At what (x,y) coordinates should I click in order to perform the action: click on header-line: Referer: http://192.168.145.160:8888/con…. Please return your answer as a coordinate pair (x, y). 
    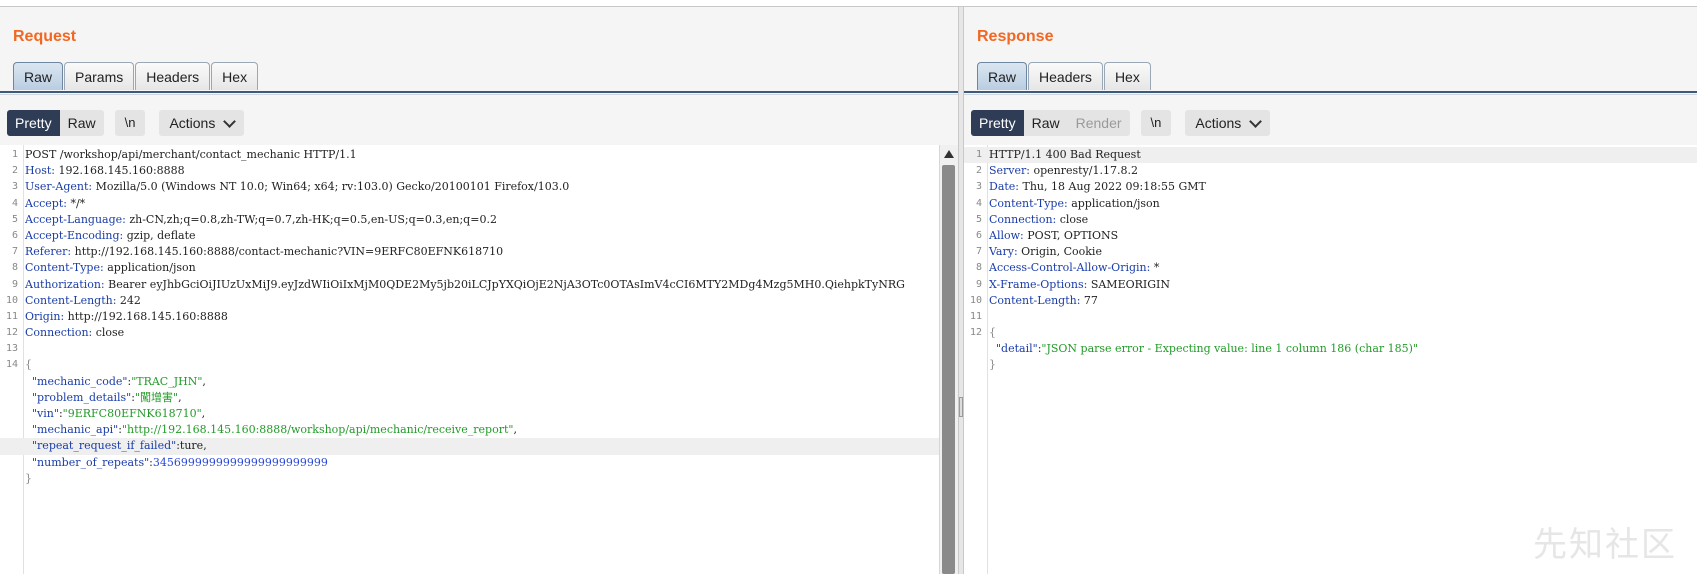
    Looking at the image, I should click on (264, 252).